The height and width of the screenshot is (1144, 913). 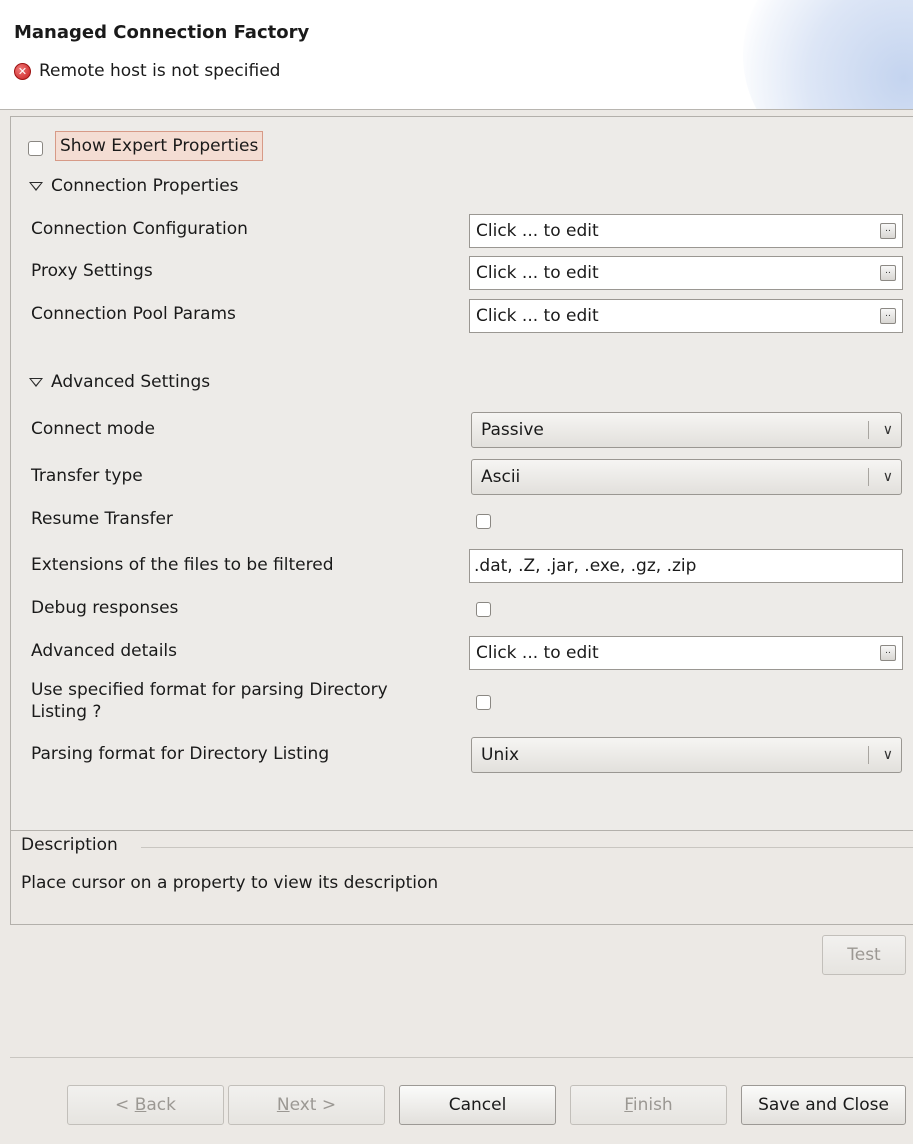 I want to click on select-value: Unix, so click(x=500, y=755).